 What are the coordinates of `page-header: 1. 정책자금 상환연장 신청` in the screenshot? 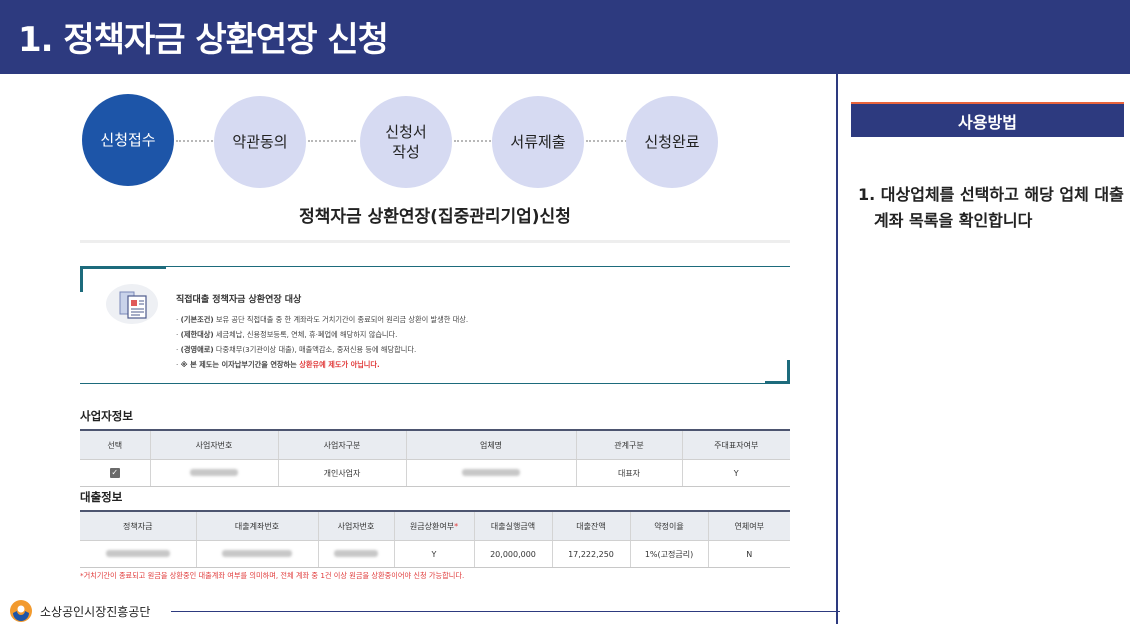 It's located at (565, 37).